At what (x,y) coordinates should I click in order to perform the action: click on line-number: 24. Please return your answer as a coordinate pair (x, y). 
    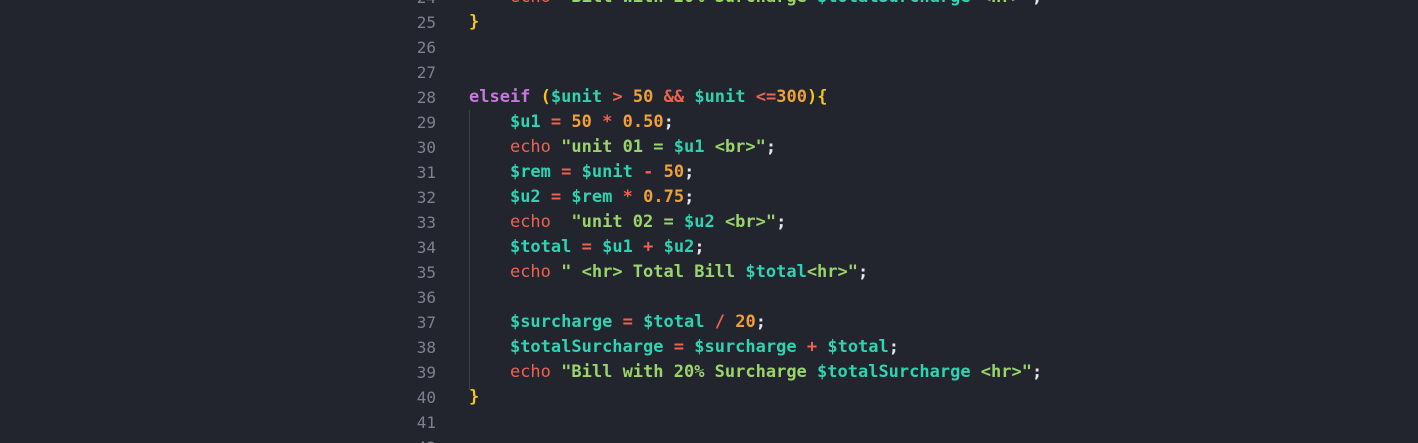
    Looking at the image, I should click on (418, 5).